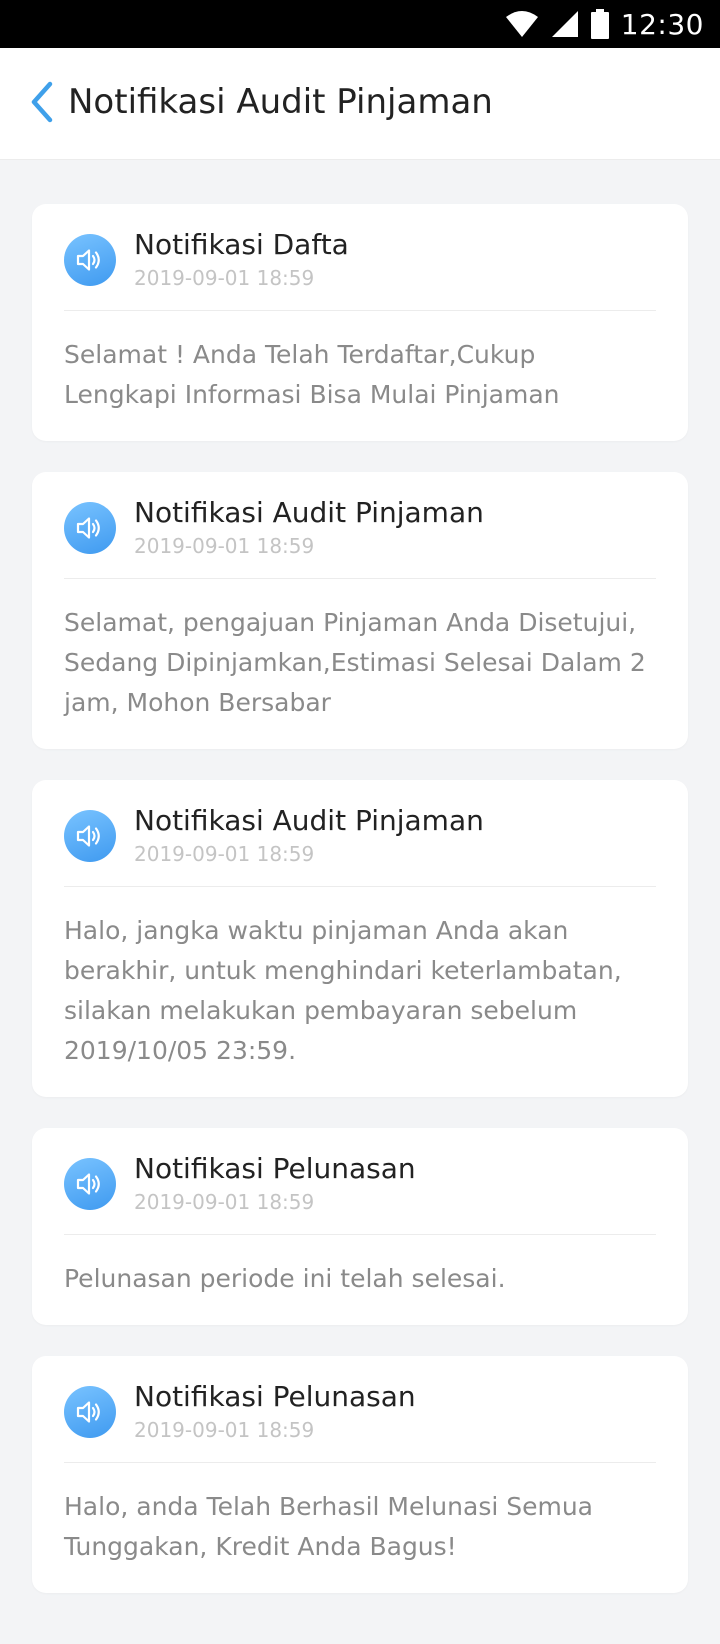 This screenshot has width=720, height=1644. Describe the element at coordinates (241, 244) in the screenshot. I see `notification-title: Notifikasi Dafta` at that location.